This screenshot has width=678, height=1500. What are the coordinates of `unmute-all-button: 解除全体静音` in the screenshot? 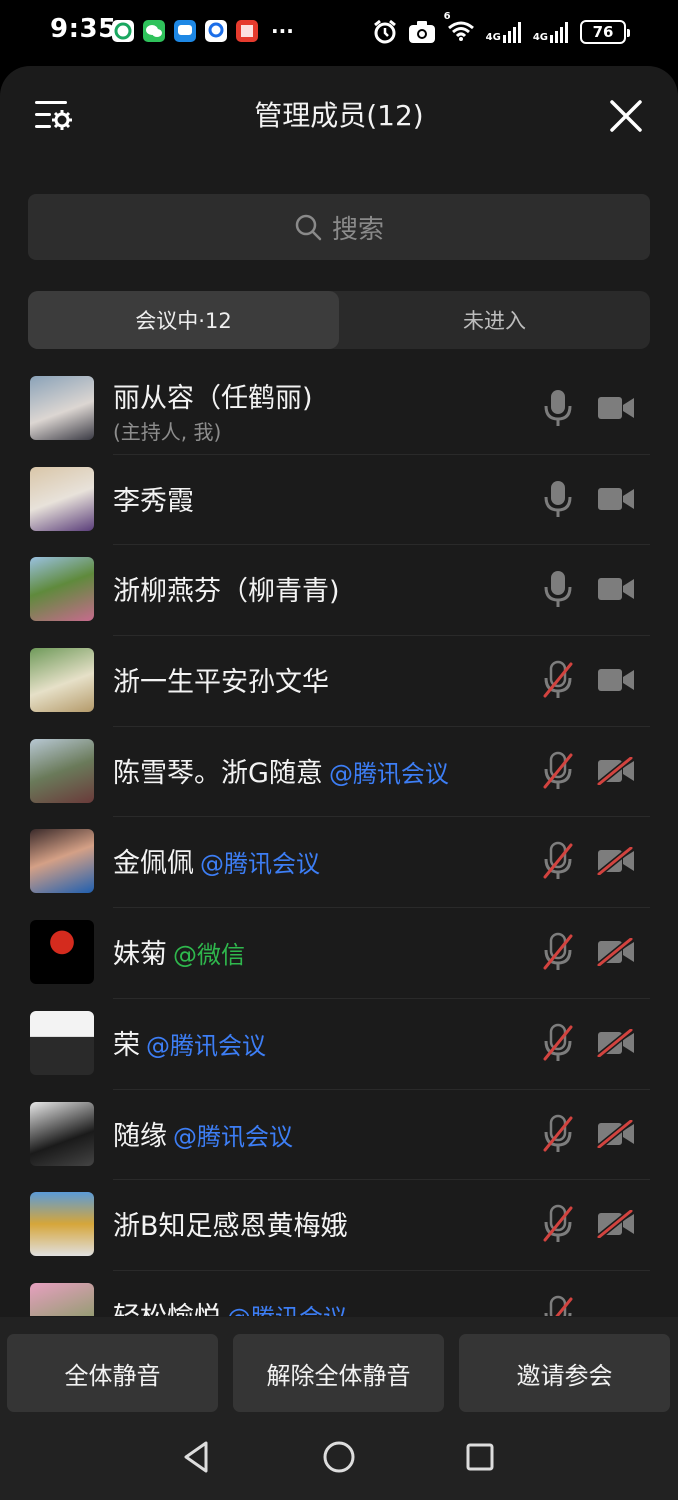 It's located at (338, 1373).